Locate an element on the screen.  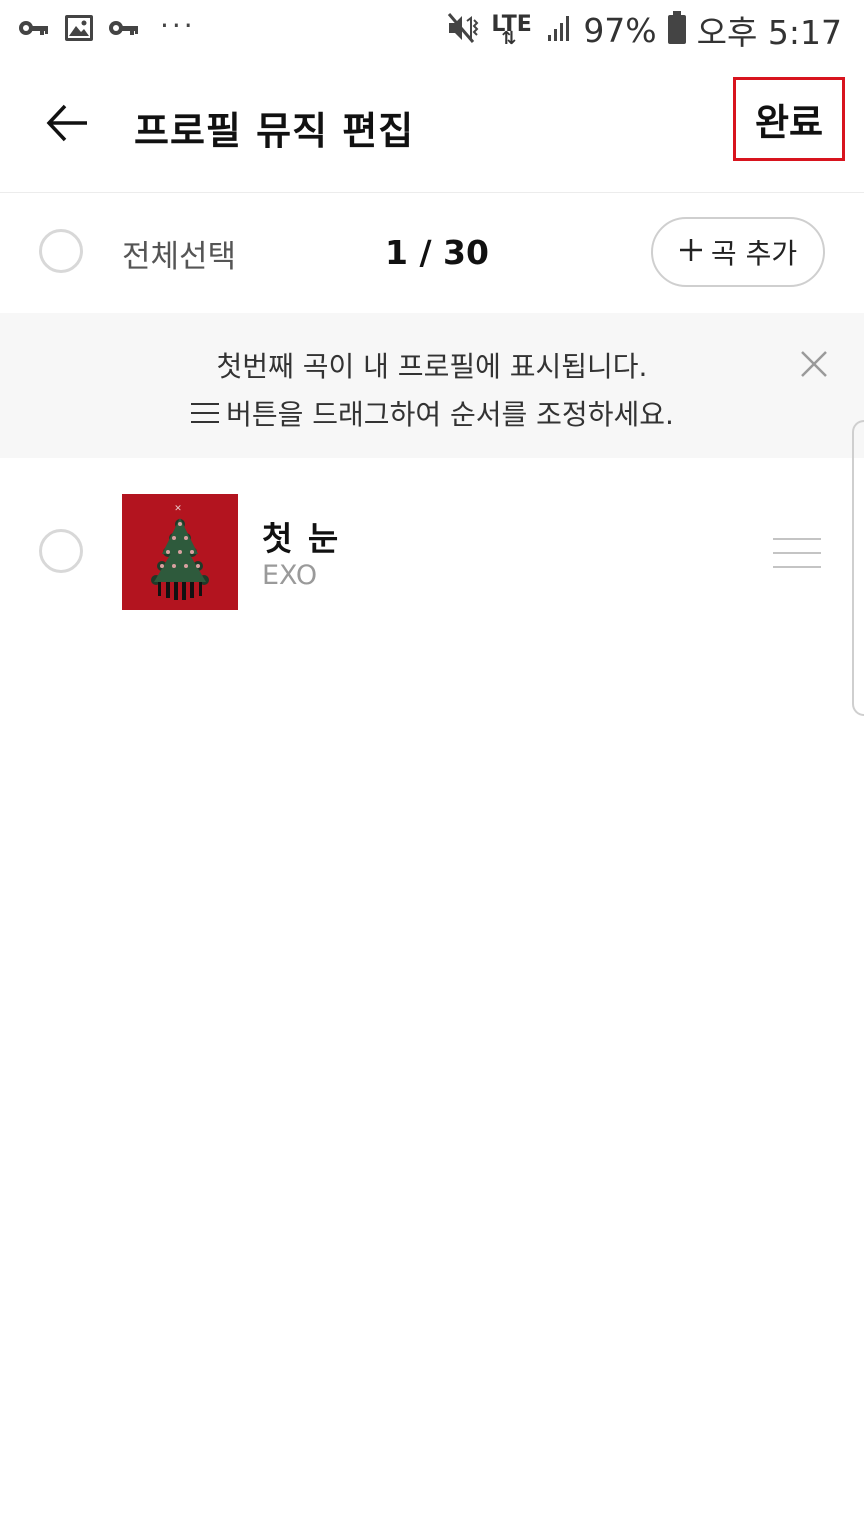
song-title: 첫 눈 is located at coordinates (301, 538).